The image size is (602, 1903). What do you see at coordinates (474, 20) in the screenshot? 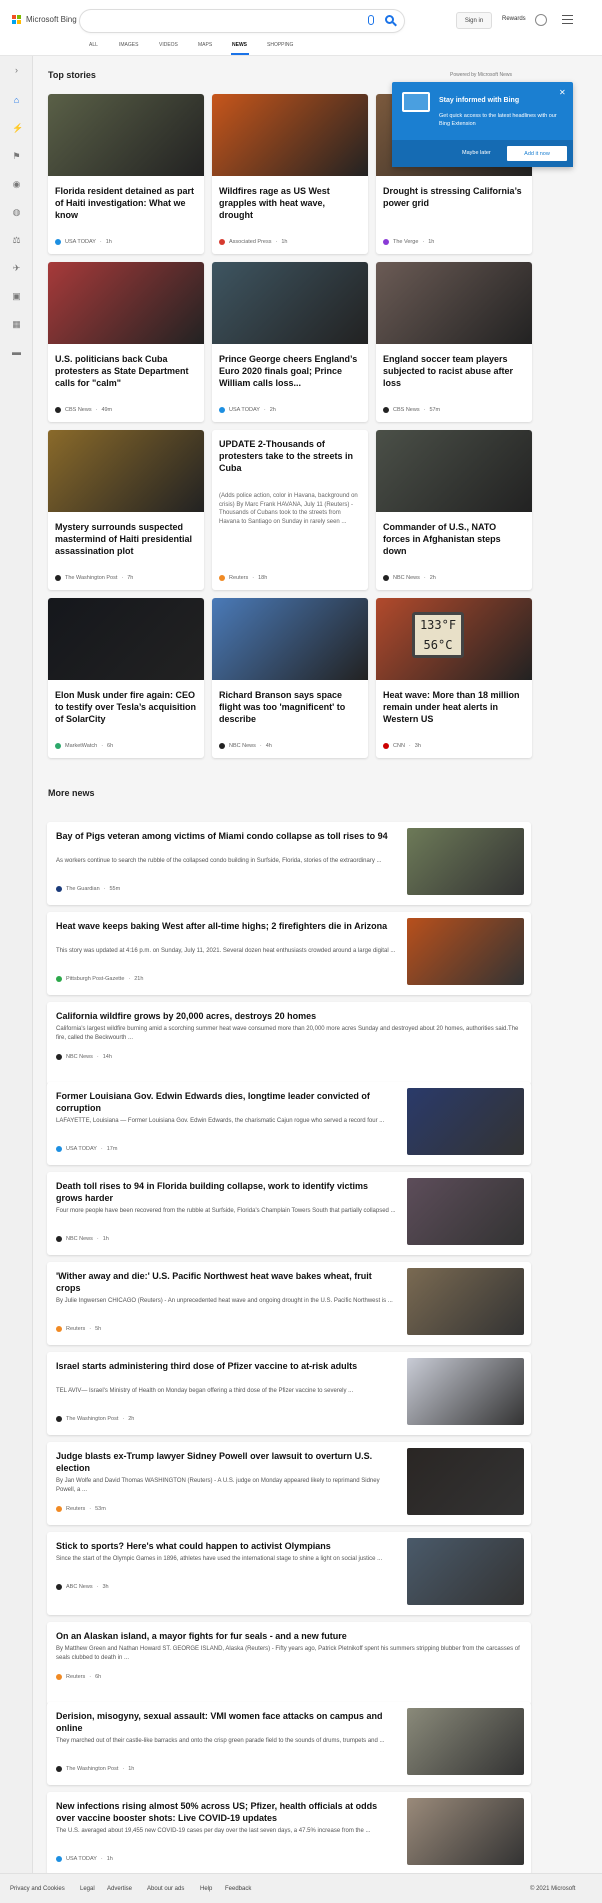
I see `sign-in-button: Sign in` at bounding box center [474, 20].